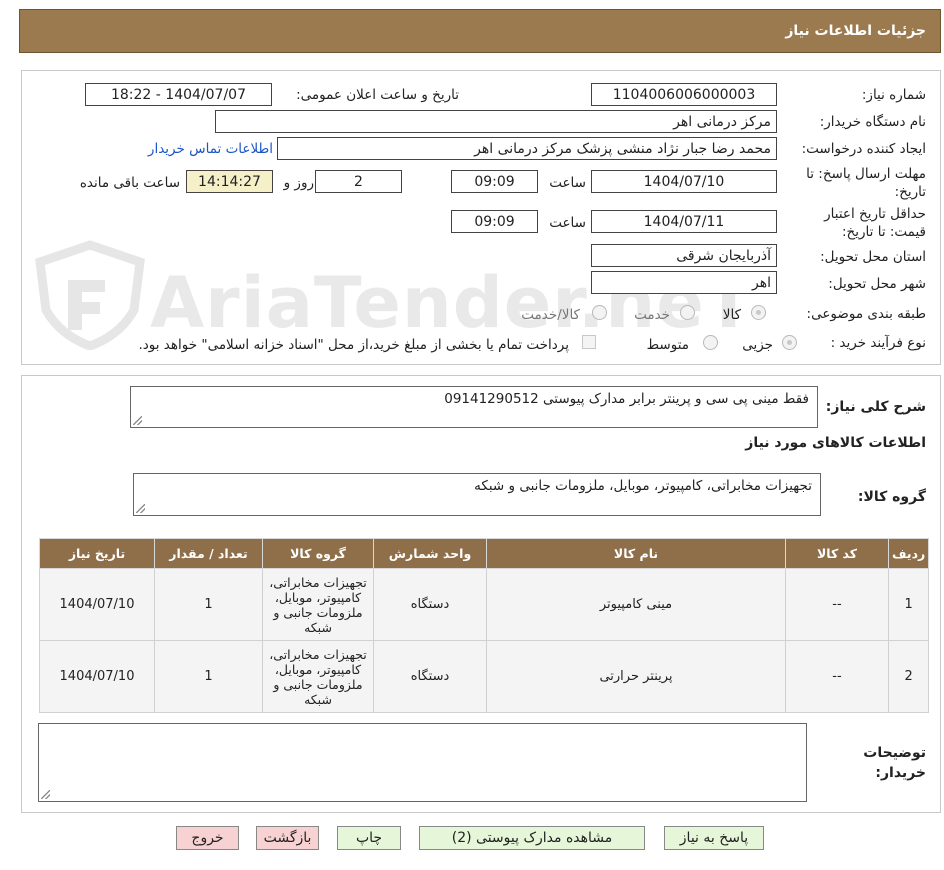 The width and height of the screenshot is (944, 870). I want to click on category-option-goods: کالا, so click(731, 315).